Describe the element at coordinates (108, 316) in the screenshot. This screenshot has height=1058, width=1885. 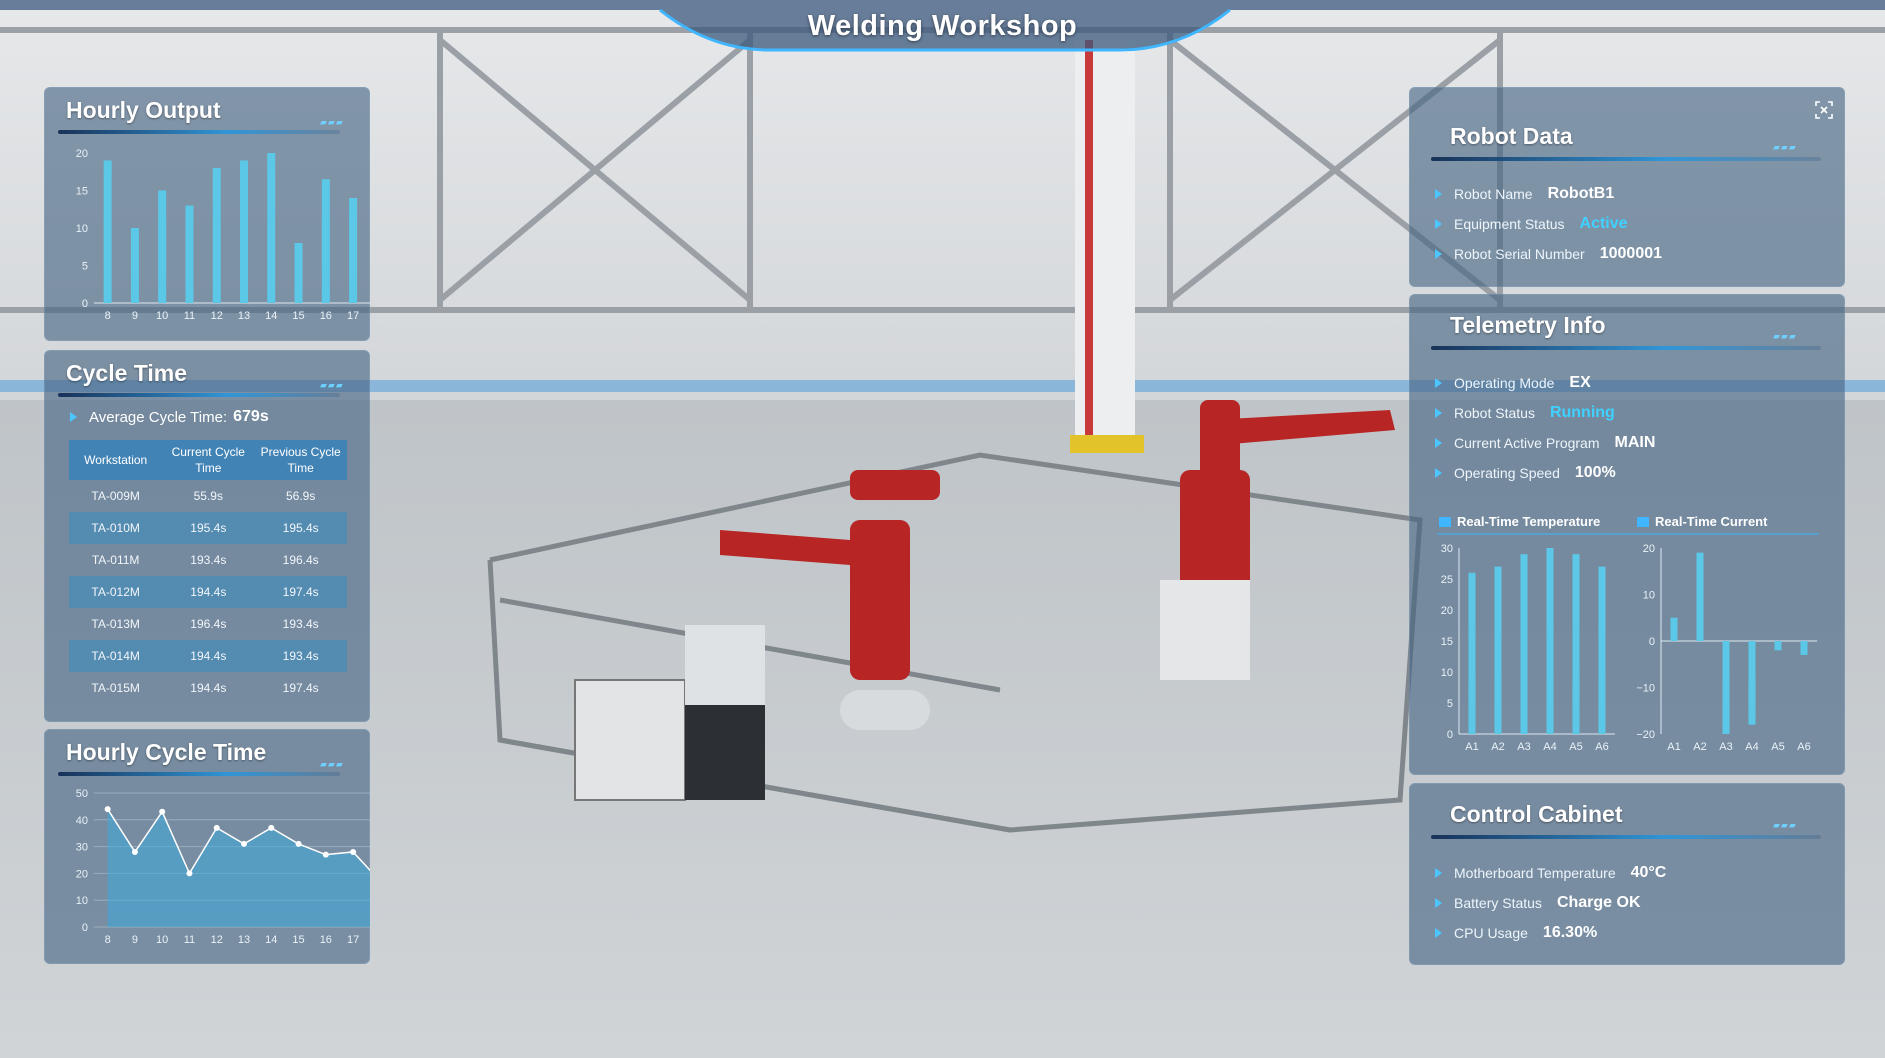
I see `x-tick-label: 8` at that location.